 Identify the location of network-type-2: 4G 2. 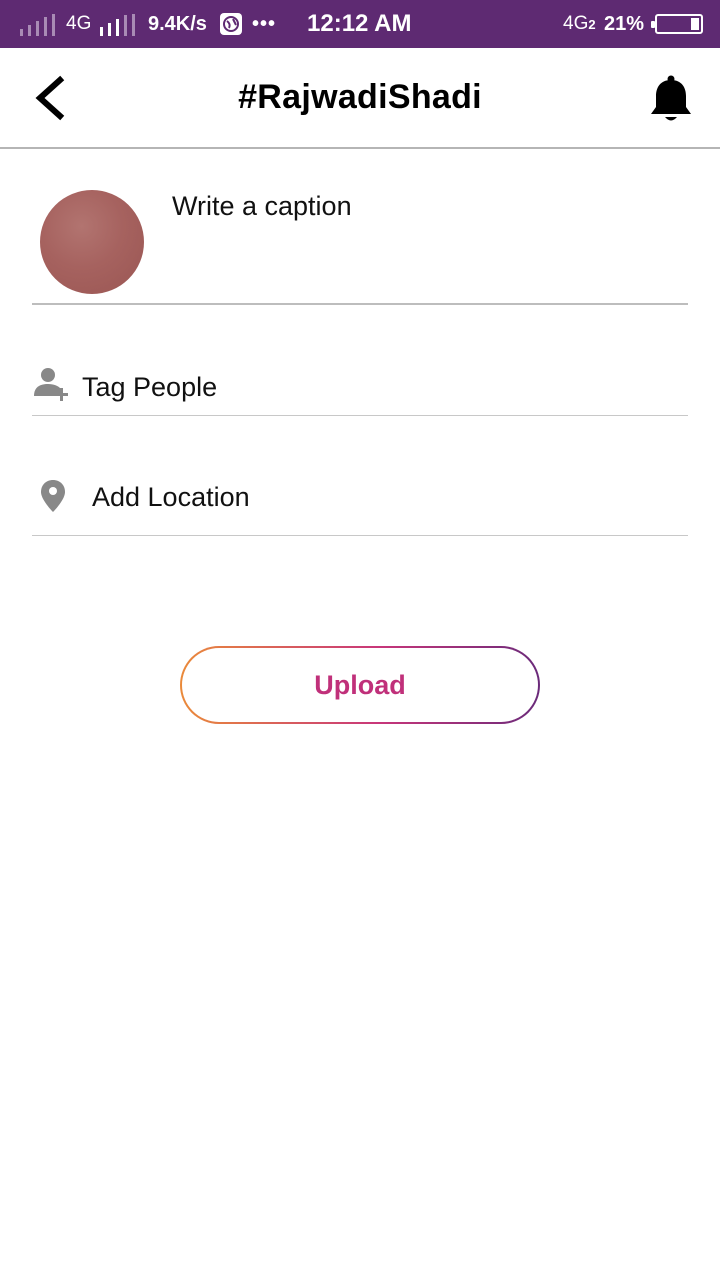
(579, 24).